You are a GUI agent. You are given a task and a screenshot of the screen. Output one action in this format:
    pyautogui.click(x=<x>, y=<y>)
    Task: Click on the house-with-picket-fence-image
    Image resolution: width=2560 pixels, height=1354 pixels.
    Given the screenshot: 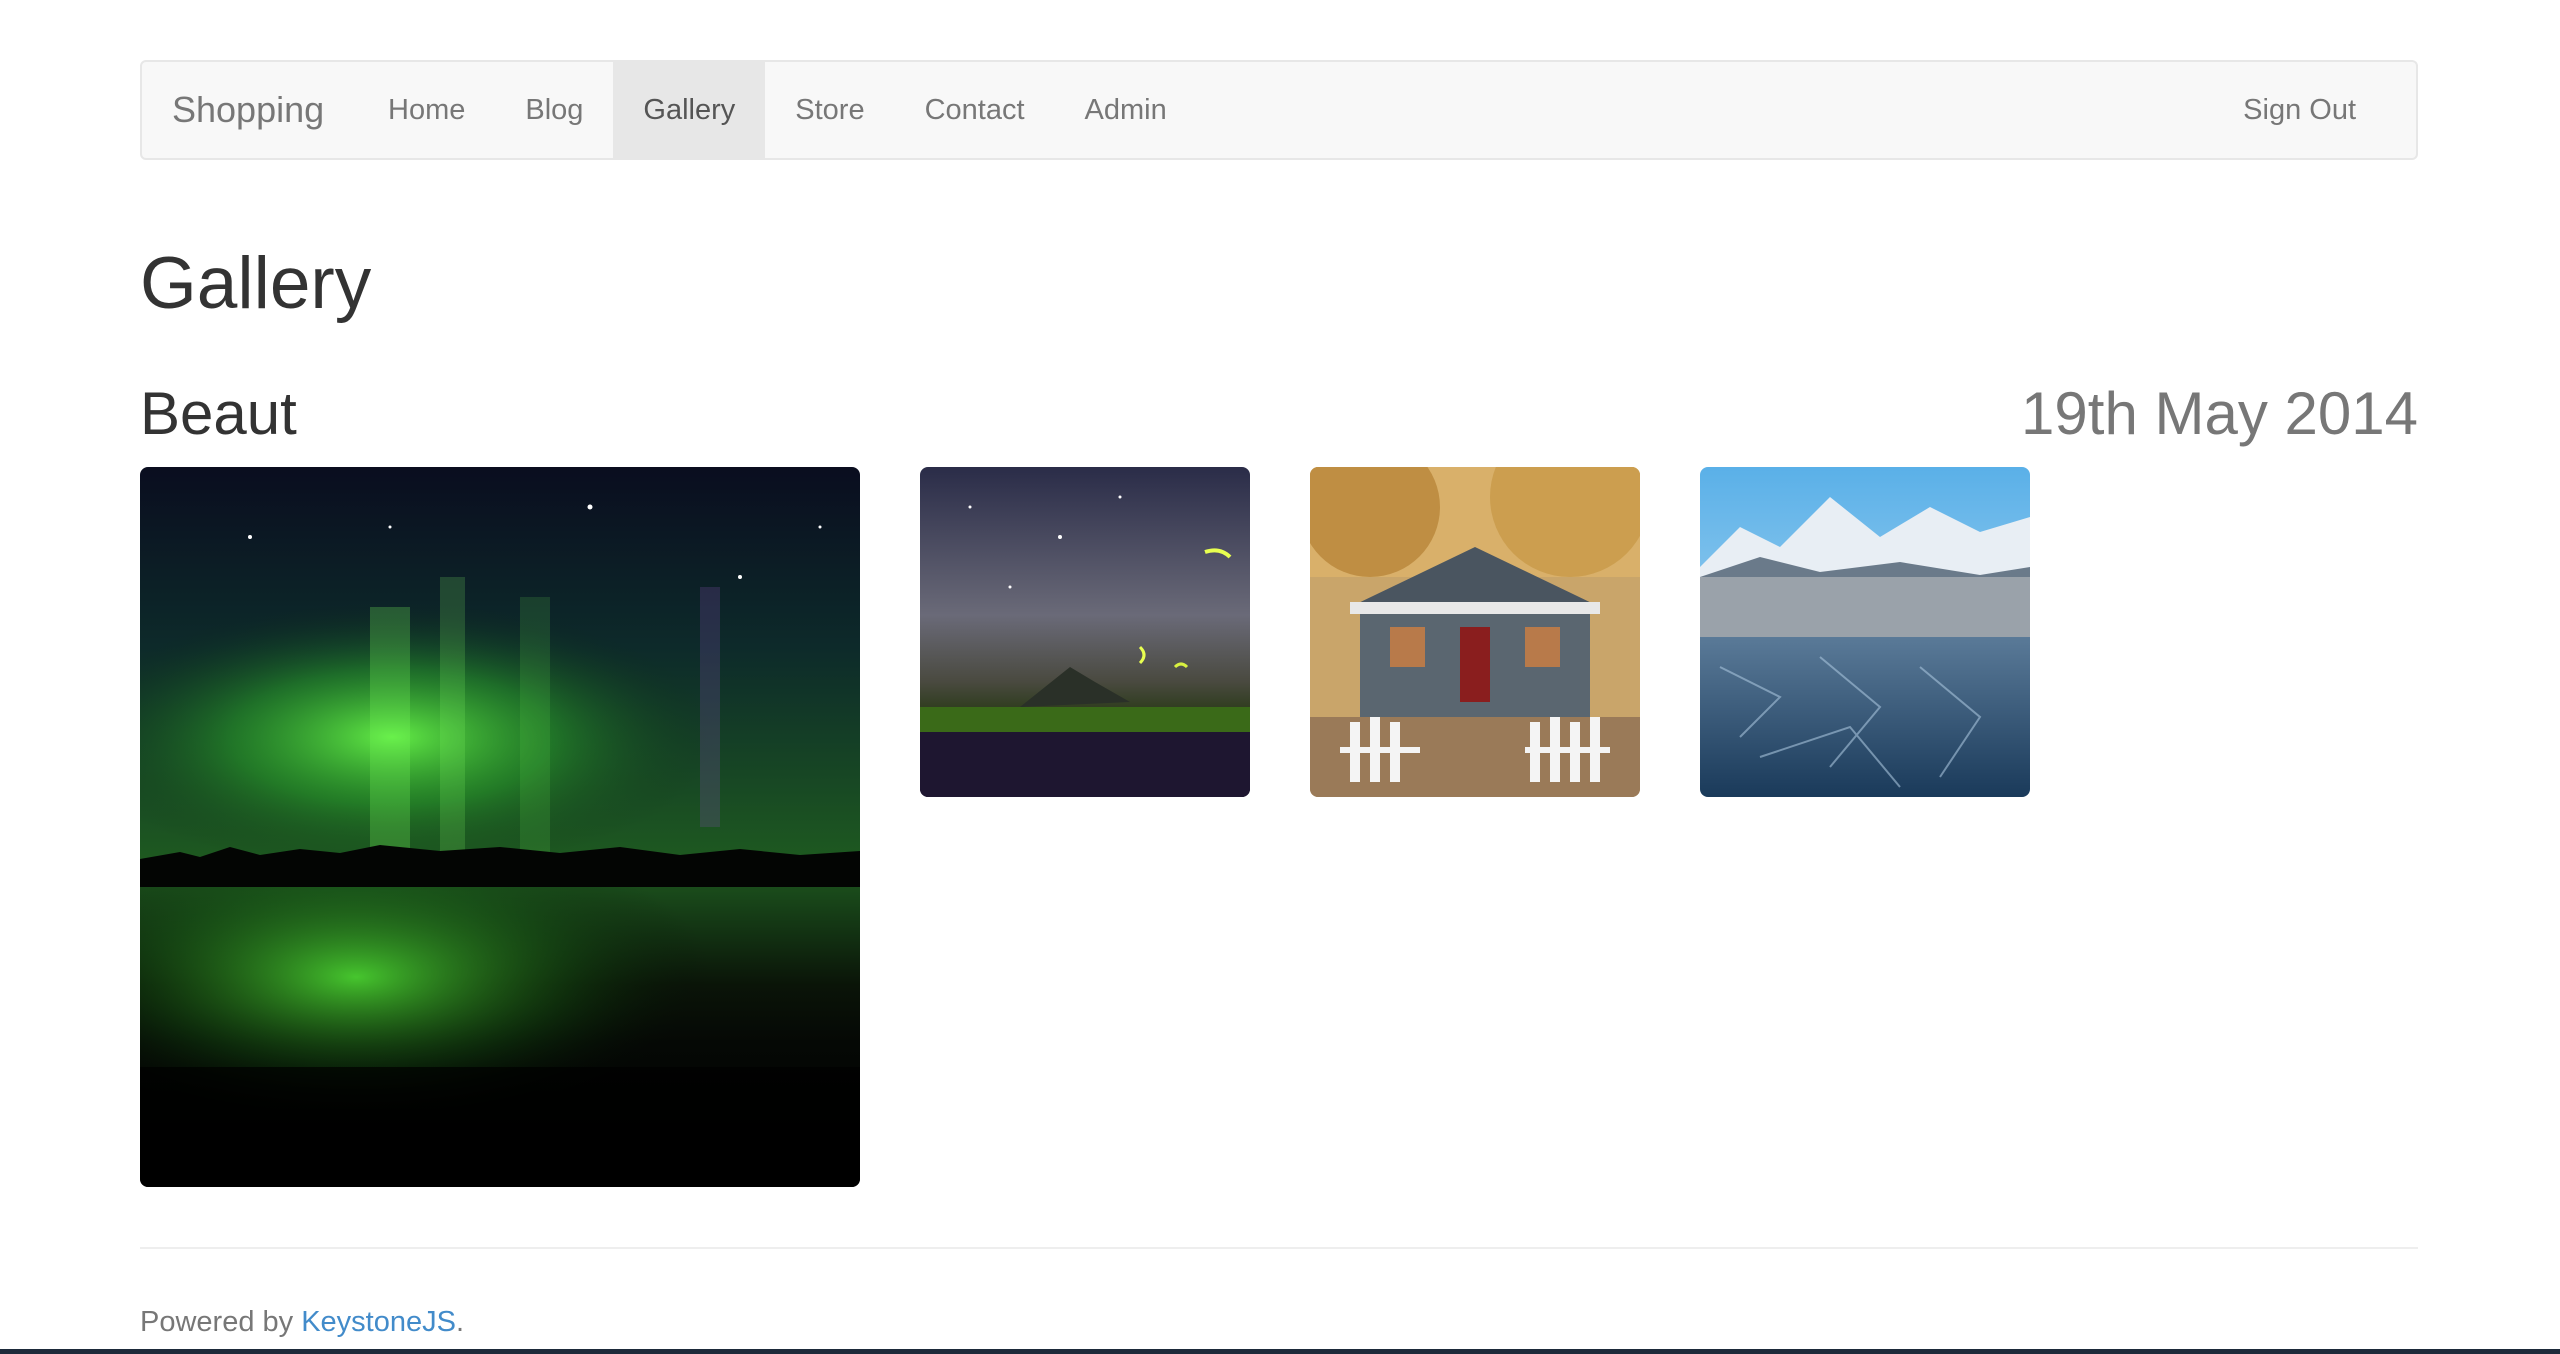 What is the action you would take?
    pyautogui.click(x=1475, y=632)
    